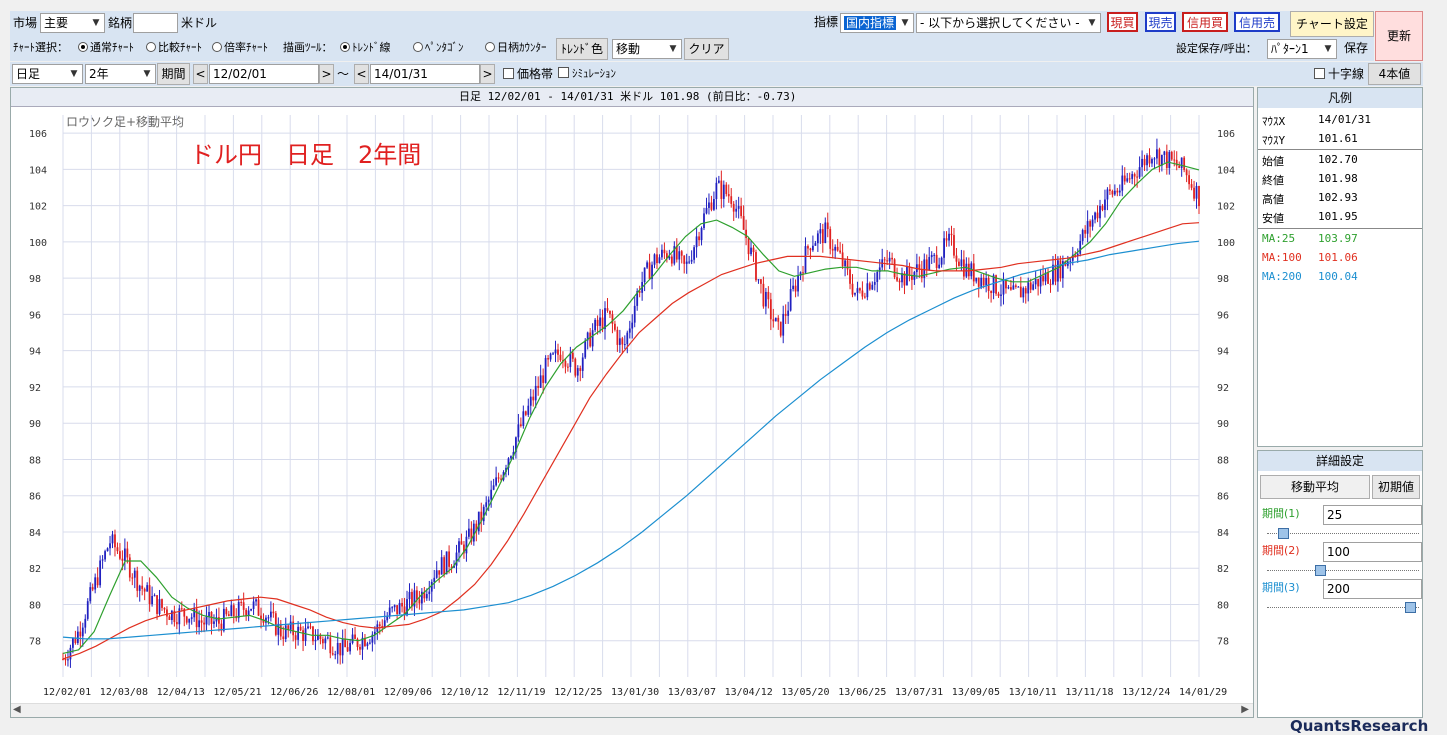 This screenshot has width=1447, height=735. I want to click on period2-input: 100, so click(1372, 552).